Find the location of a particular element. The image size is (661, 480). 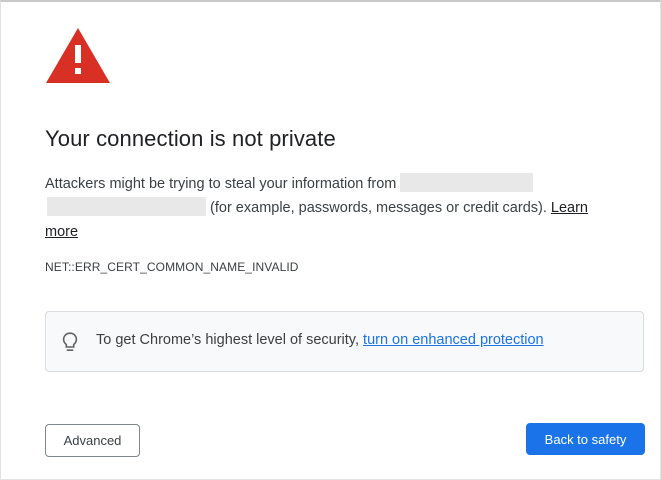

back-to-safety-button: Back to safety is located at coordinates (585, 439).